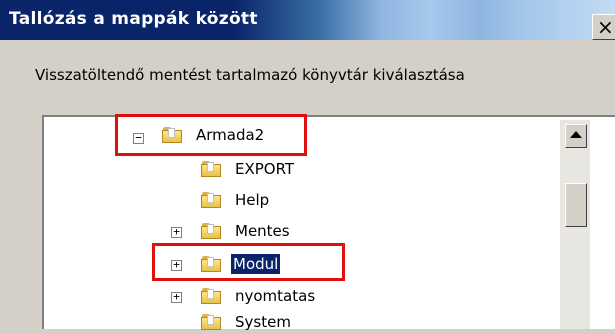 Image resolution: width=615 pixels, height=334 pixels. I want to click on highlight-box-armada2, so click(211, 135).